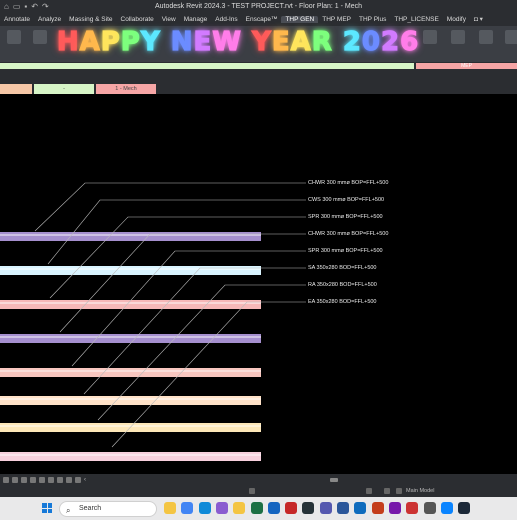 Image resolution: width=517 pixels, height=520 pixels. Describe the element at coordinates (464, 508) in the screenshot. I see `steam-icon` at that location.